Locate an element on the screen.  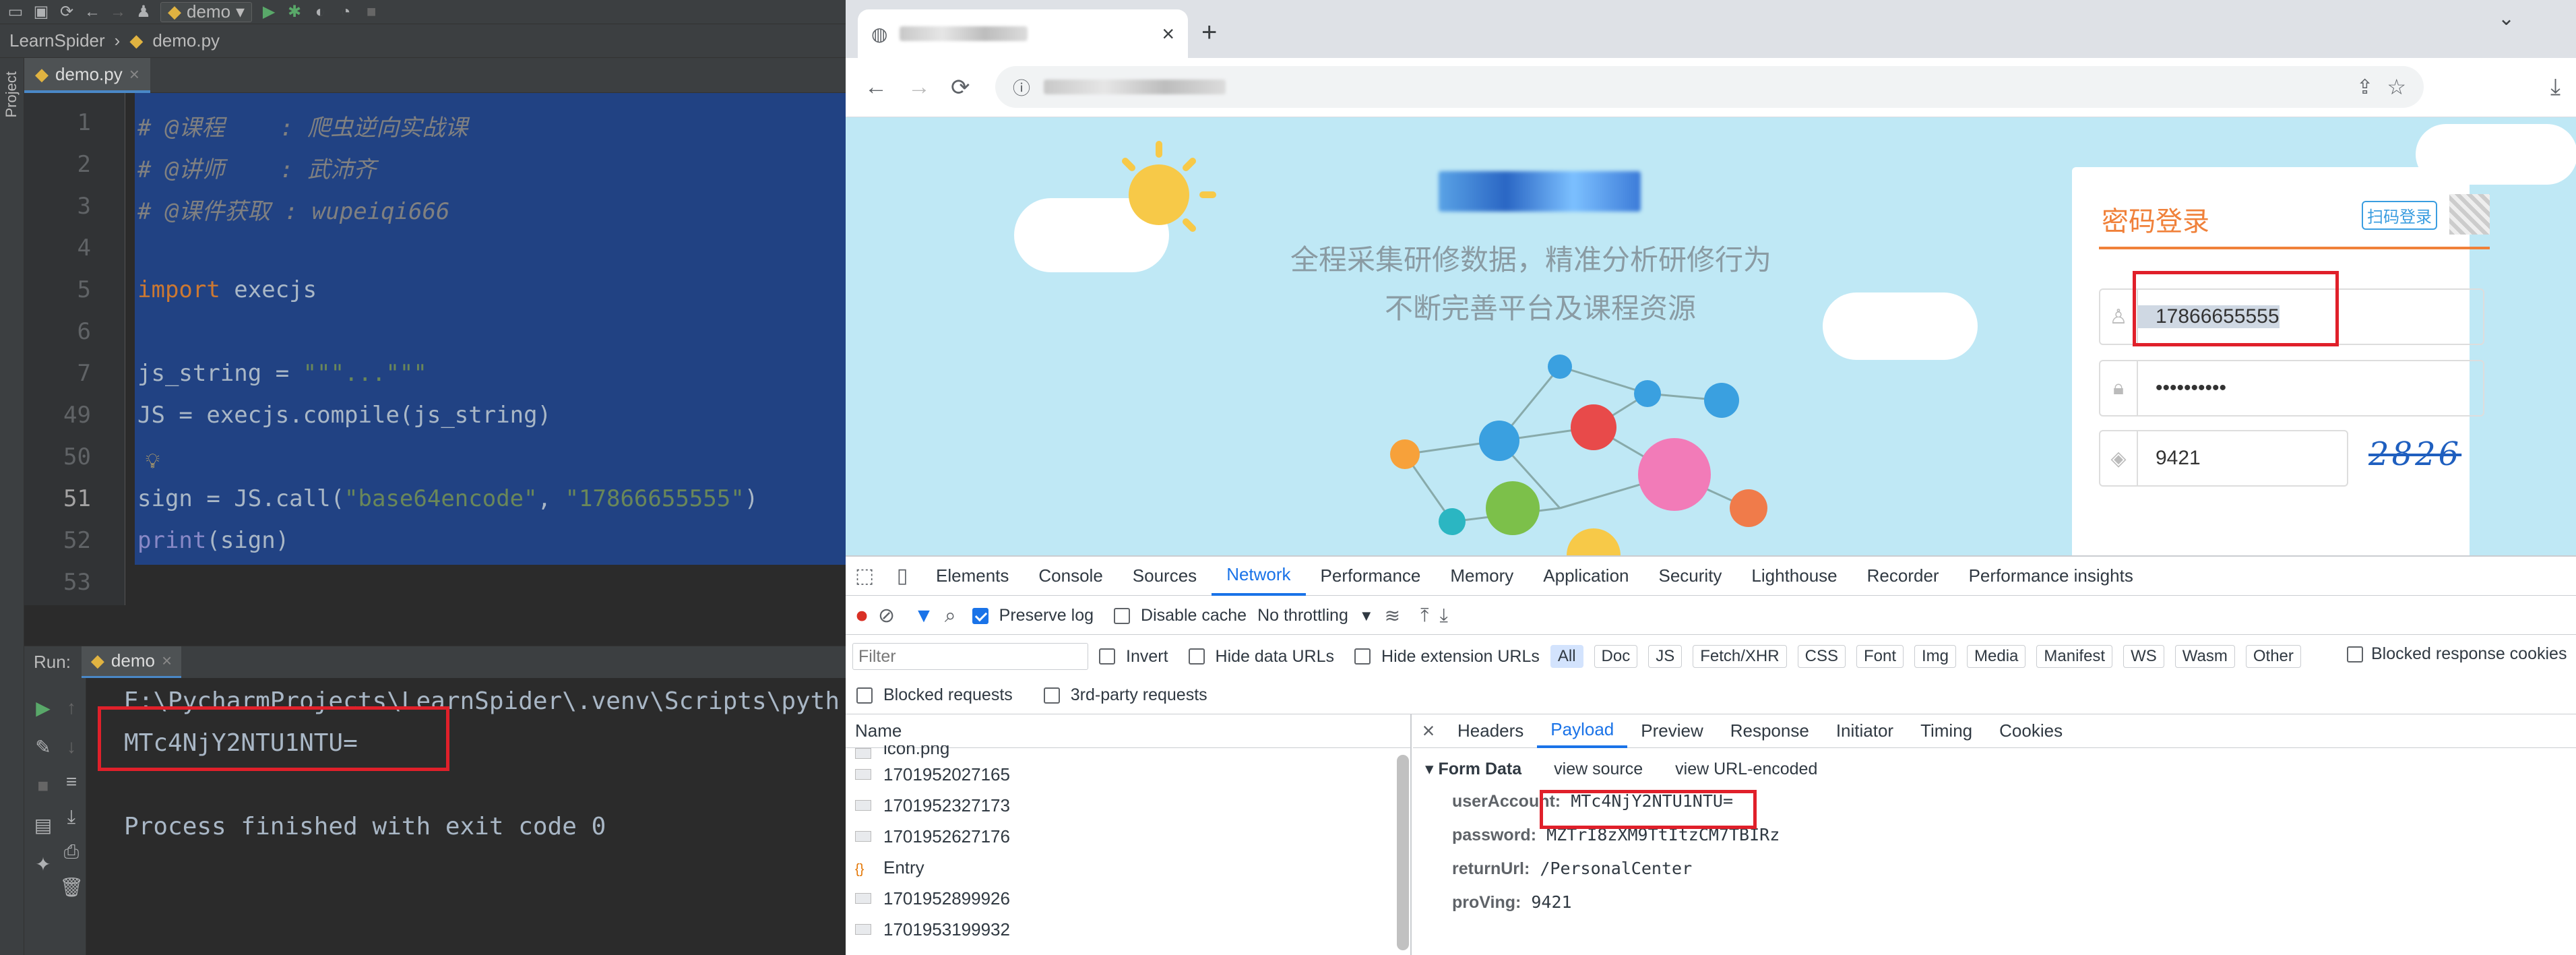
breadcrumb-project: LearnSpider is located at coordinates (57, 40).